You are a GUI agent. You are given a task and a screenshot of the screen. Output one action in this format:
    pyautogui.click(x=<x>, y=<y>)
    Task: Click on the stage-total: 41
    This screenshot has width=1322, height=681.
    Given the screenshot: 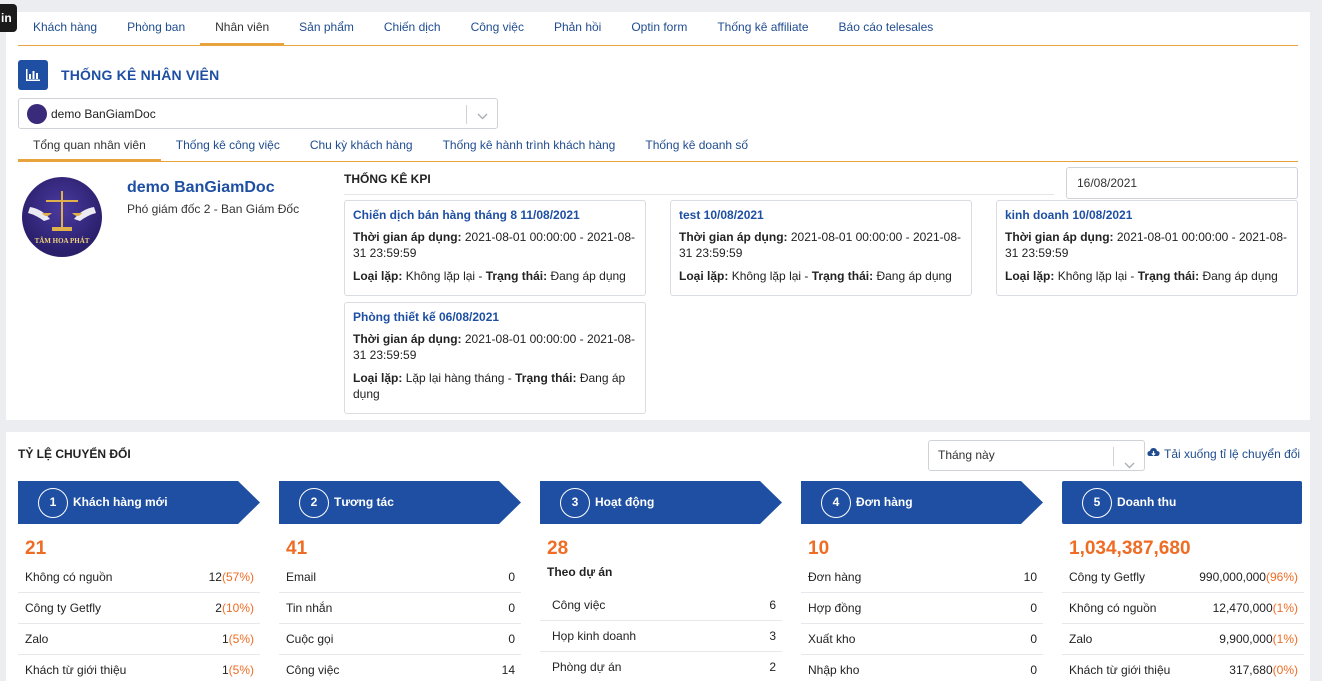 What is the action you would take?
    pyautogui.click(x=297, y=548)
    